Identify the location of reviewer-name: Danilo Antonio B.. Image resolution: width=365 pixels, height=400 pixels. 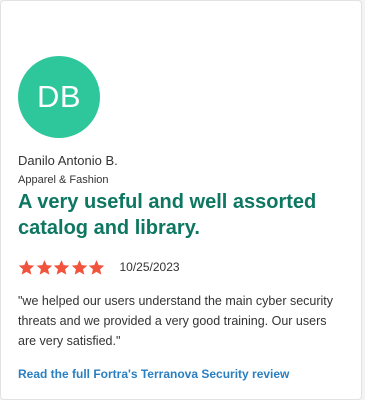
(68, 160).